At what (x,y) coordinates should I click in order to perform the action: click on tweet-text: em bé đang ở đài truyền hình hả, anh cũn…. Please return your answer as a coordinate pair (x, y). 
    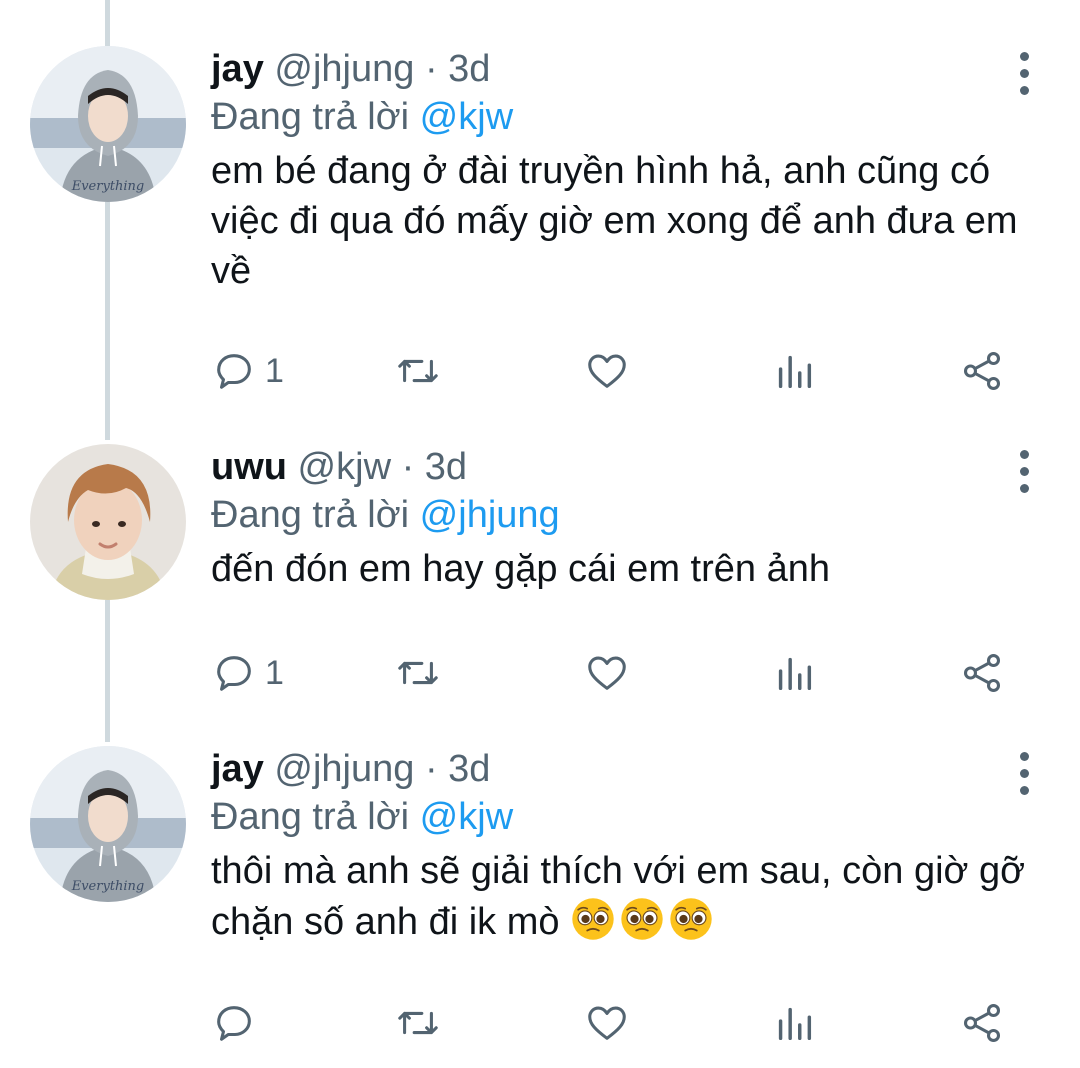
    Looking at the image, I should click on (614, 221).